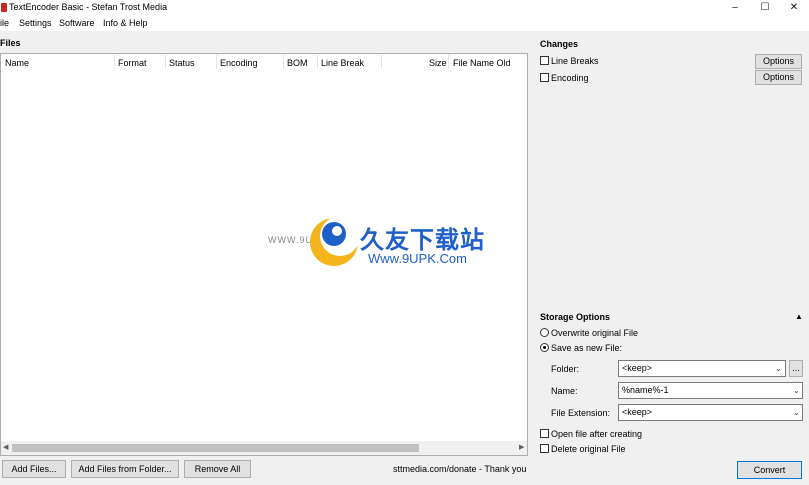 This screenshot has height=485, width=809. I want to click on encoding-label: Encoding, so click(570, 78).